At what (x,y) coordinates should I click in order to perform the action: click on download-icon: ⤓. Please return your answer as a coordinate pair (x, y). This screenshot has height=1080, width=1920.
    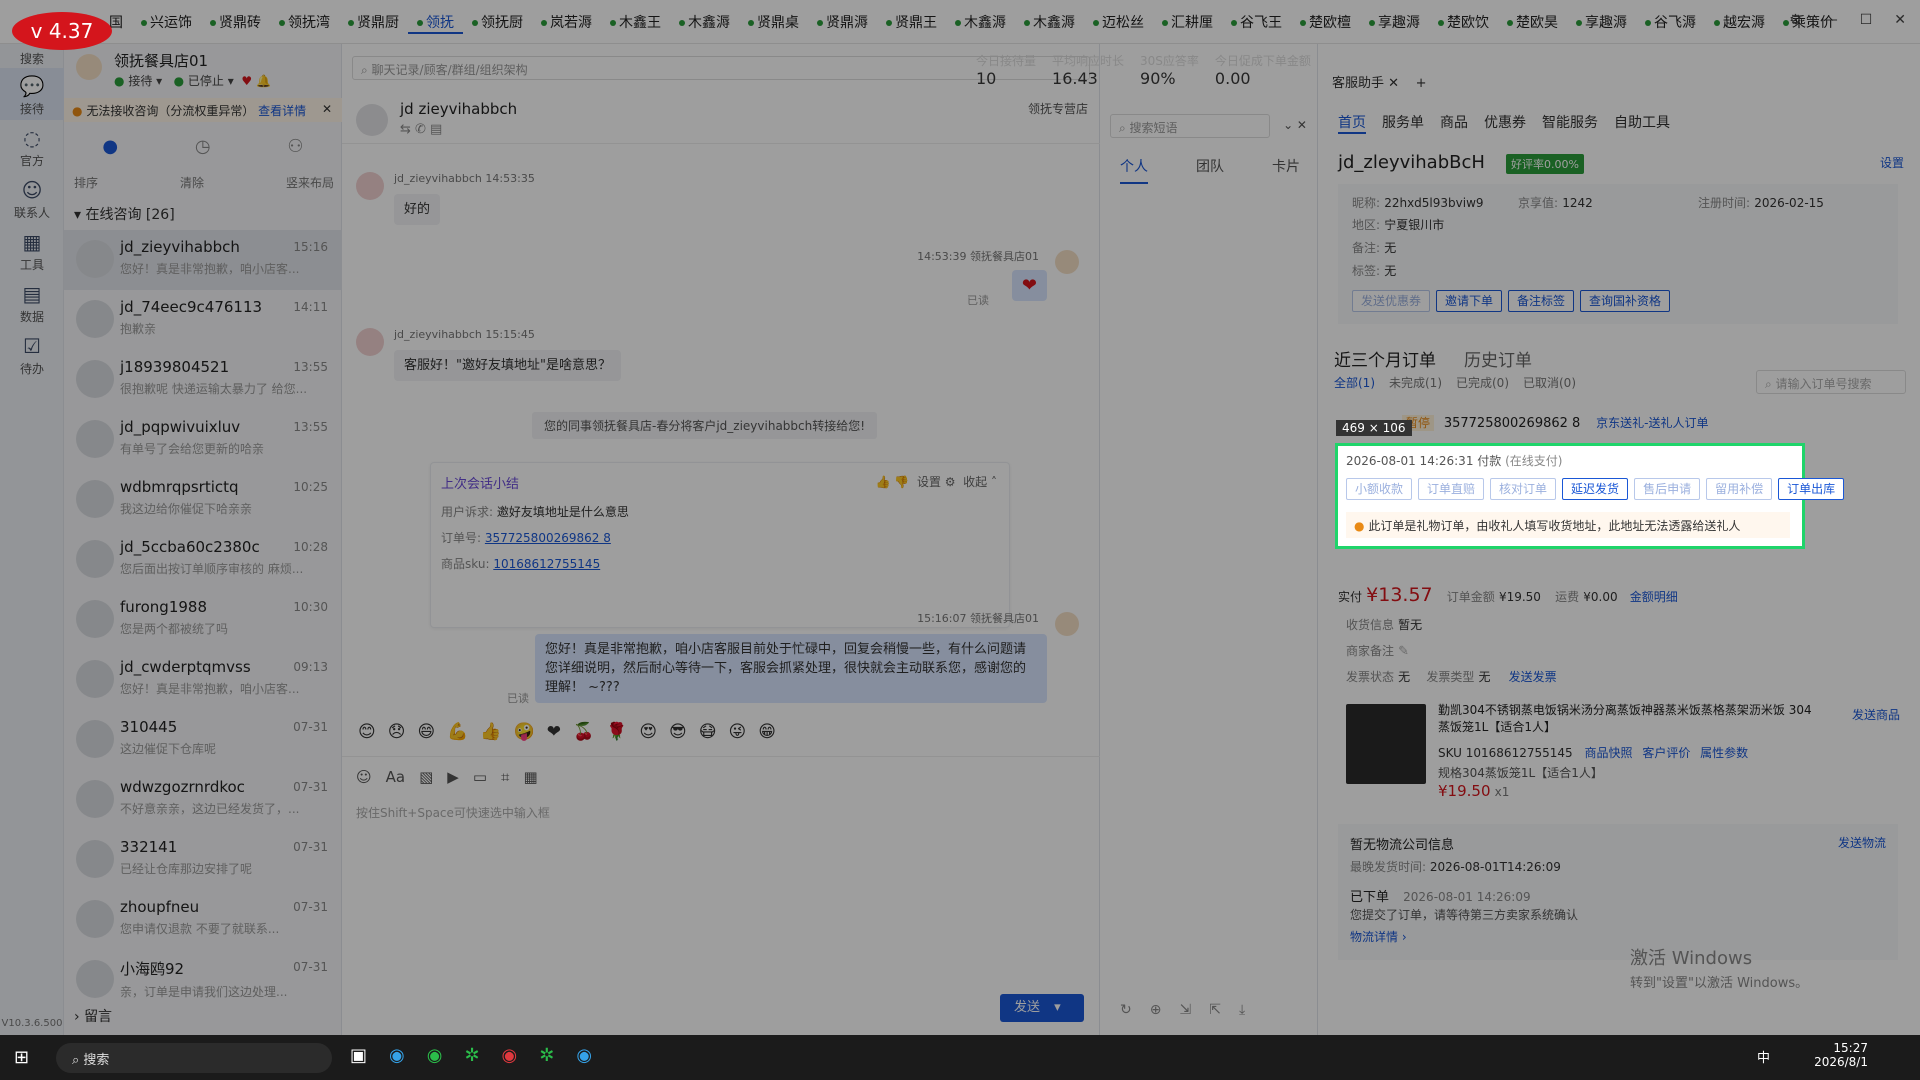
    Looking at the image, I should click on (1242, 1010).